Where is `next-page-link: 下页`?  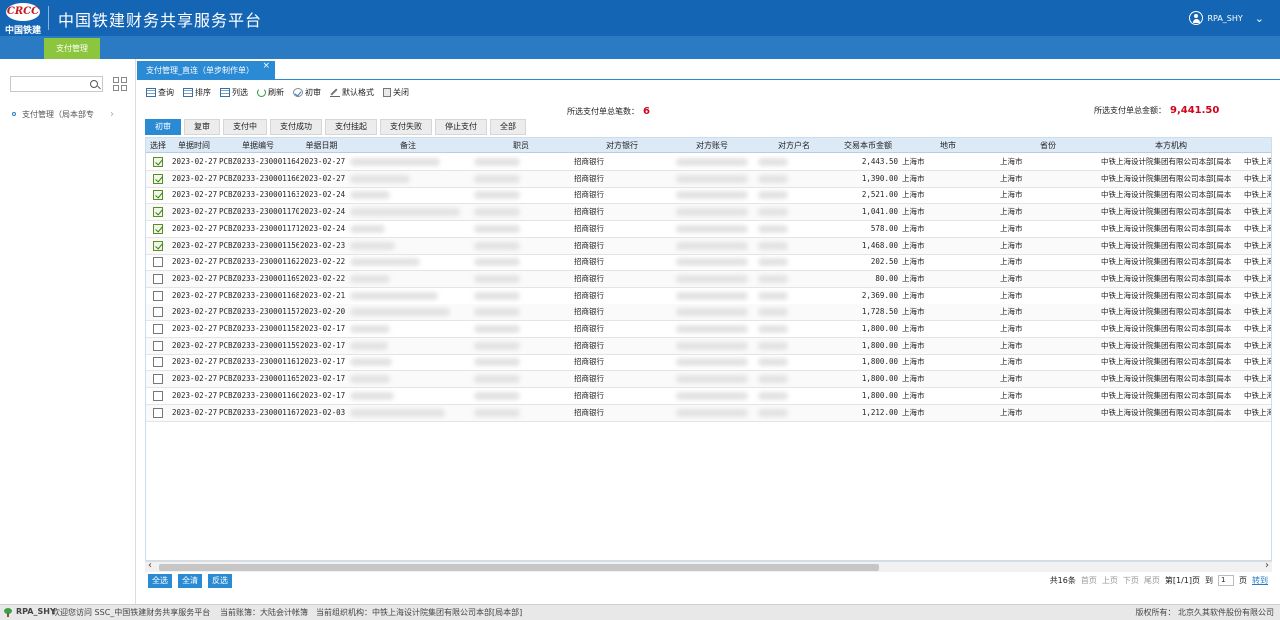 next-page-link: 下页 is located at coordinates (1131, 580).